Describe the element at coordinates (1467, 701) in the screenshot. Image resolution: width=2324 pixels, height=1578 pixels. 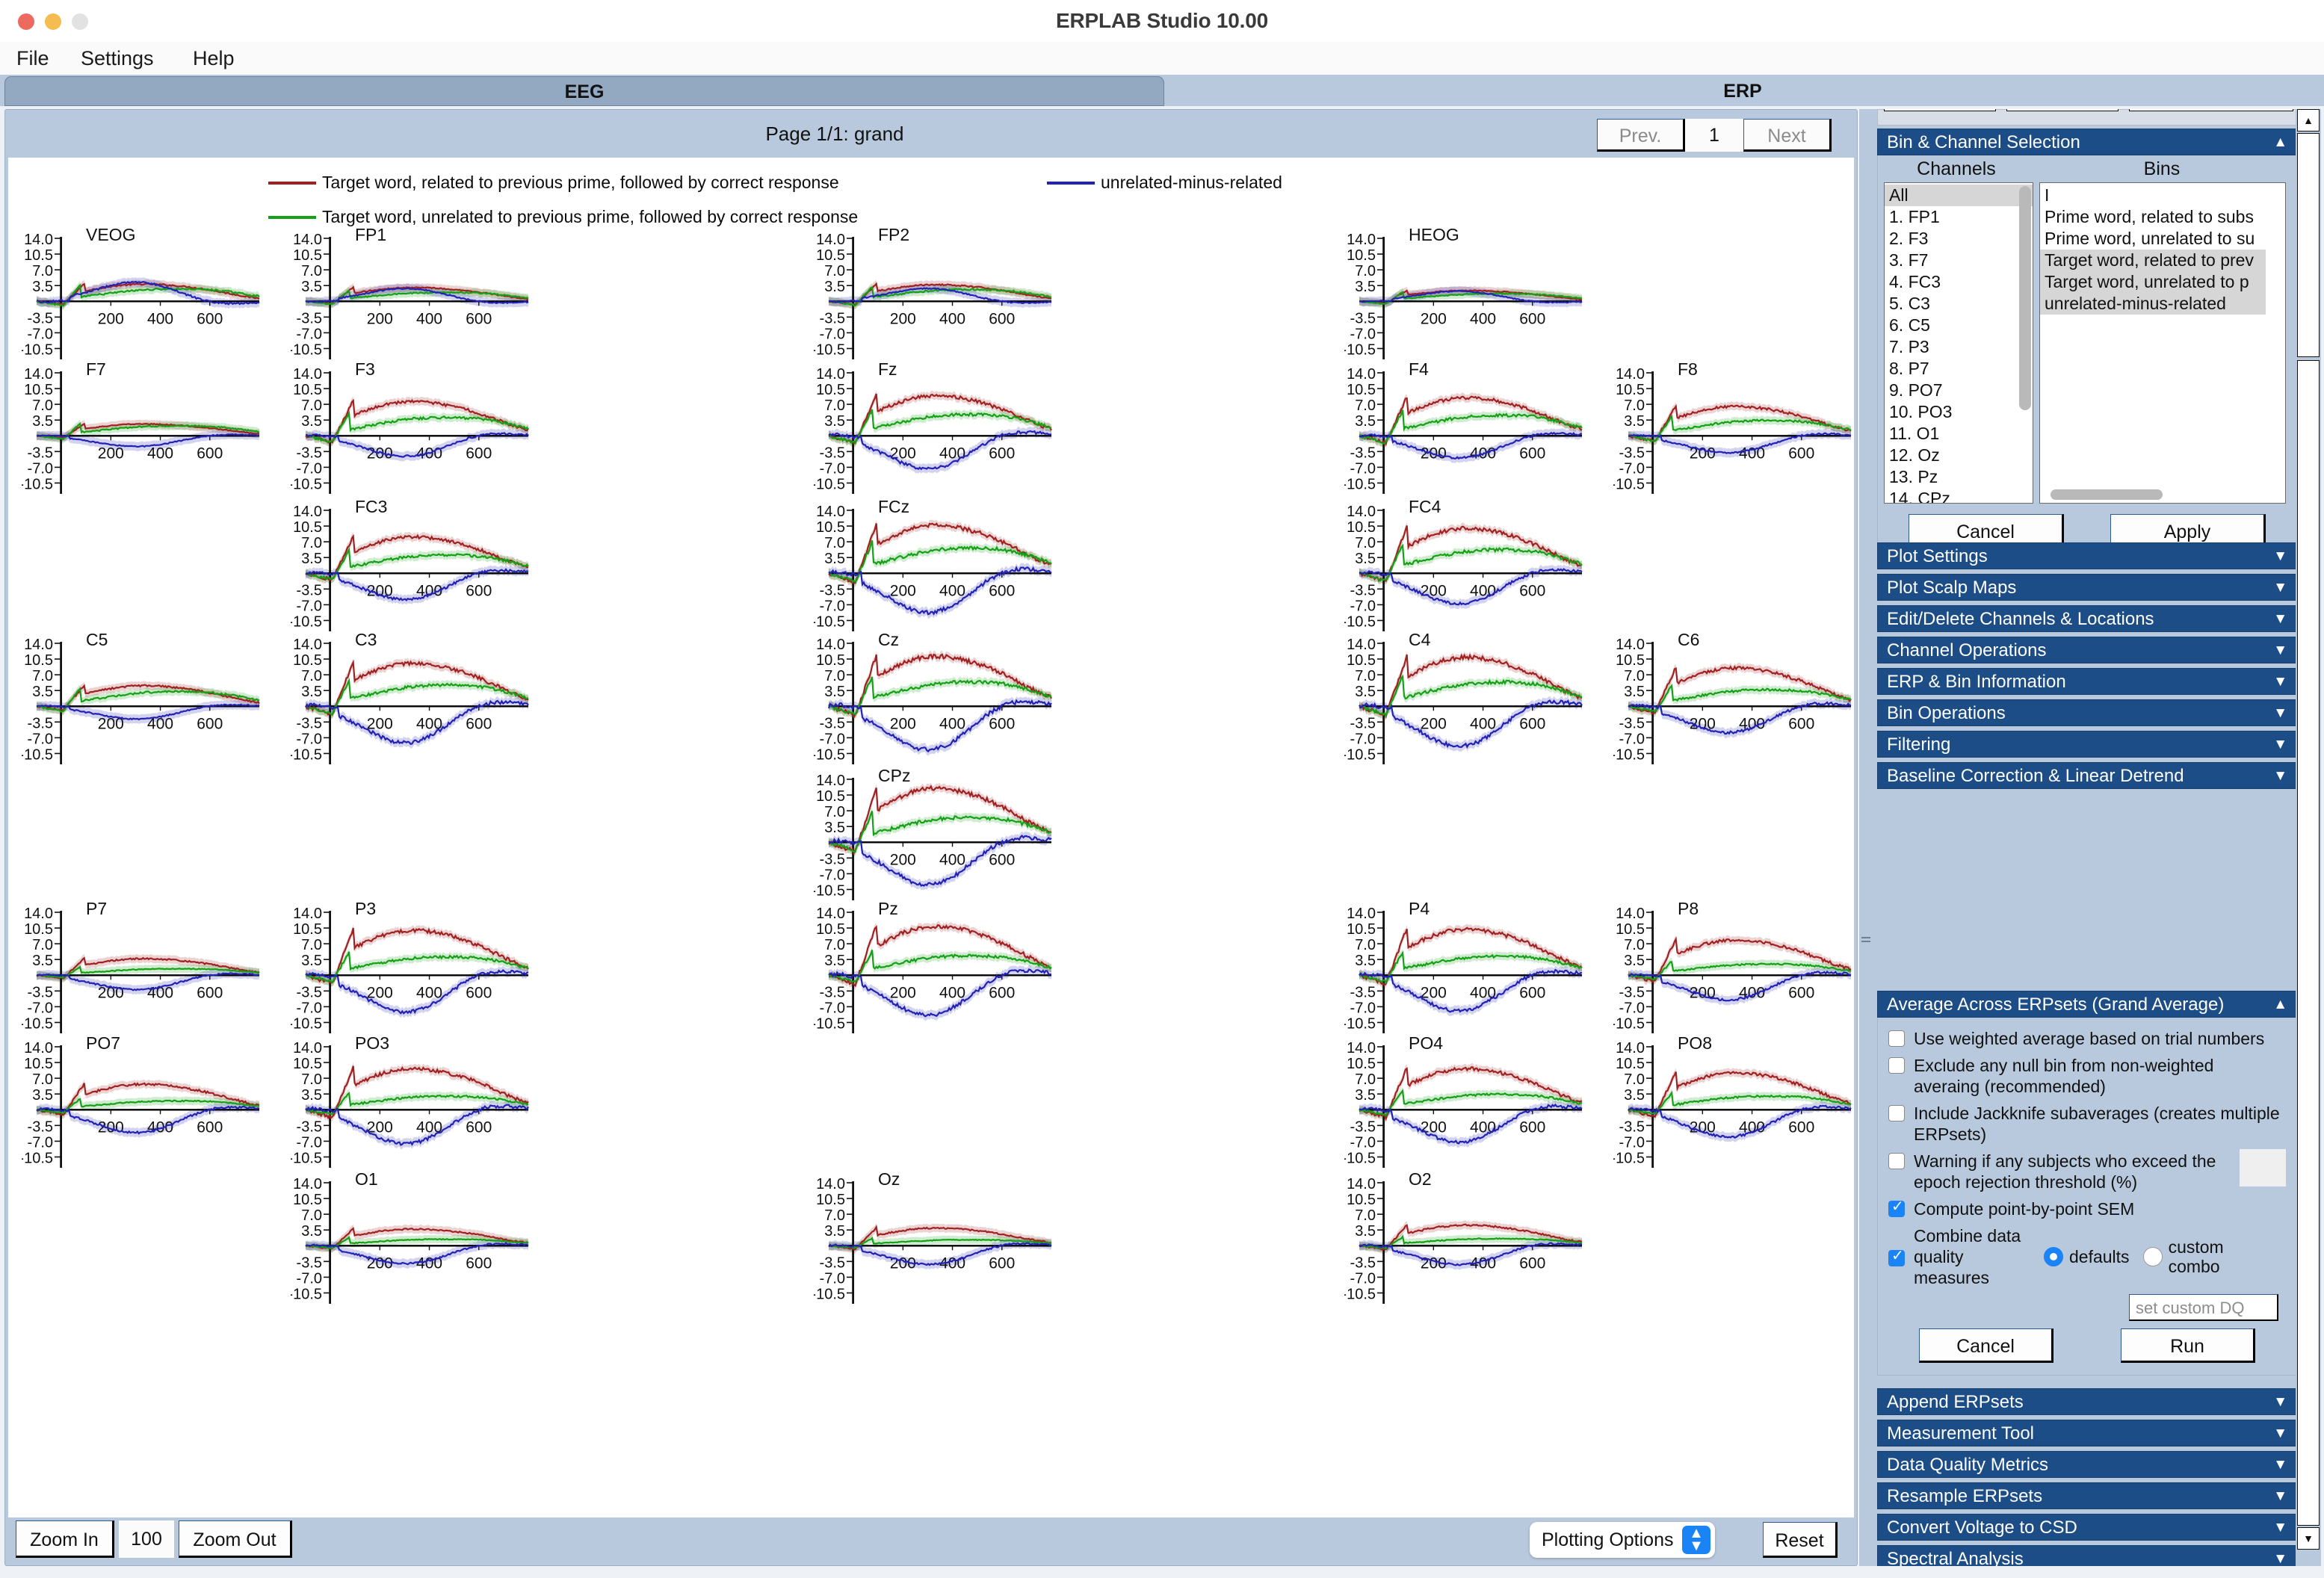
I see `waveform-panel-c4: 14.0 10.5 7.0 3.5 -3.5 -7.0 -10.5 200 400 600 C4` at that location.